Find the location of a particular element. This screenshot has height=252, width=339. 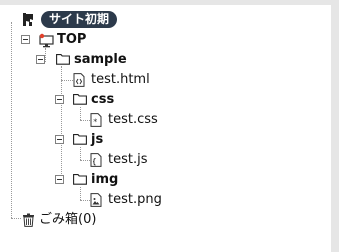

tree-item-test-css: * test.css is located at coordinates (124, 120).